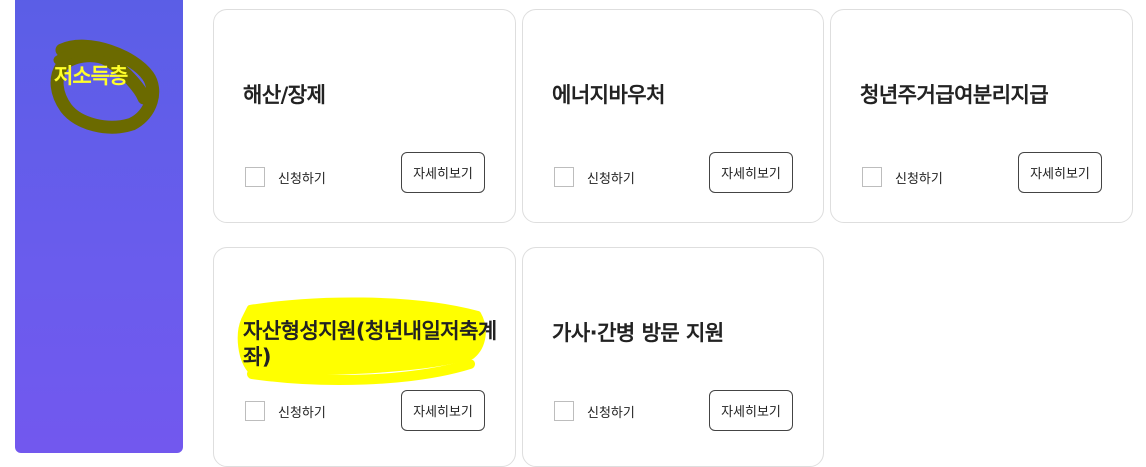 The width and height of the screenshot is (1146, 467). Describe the element at coordinates (370, 344) in the screenshot. I see `card-title: 자산형성지원(청년내일저축계좌)` at that location.